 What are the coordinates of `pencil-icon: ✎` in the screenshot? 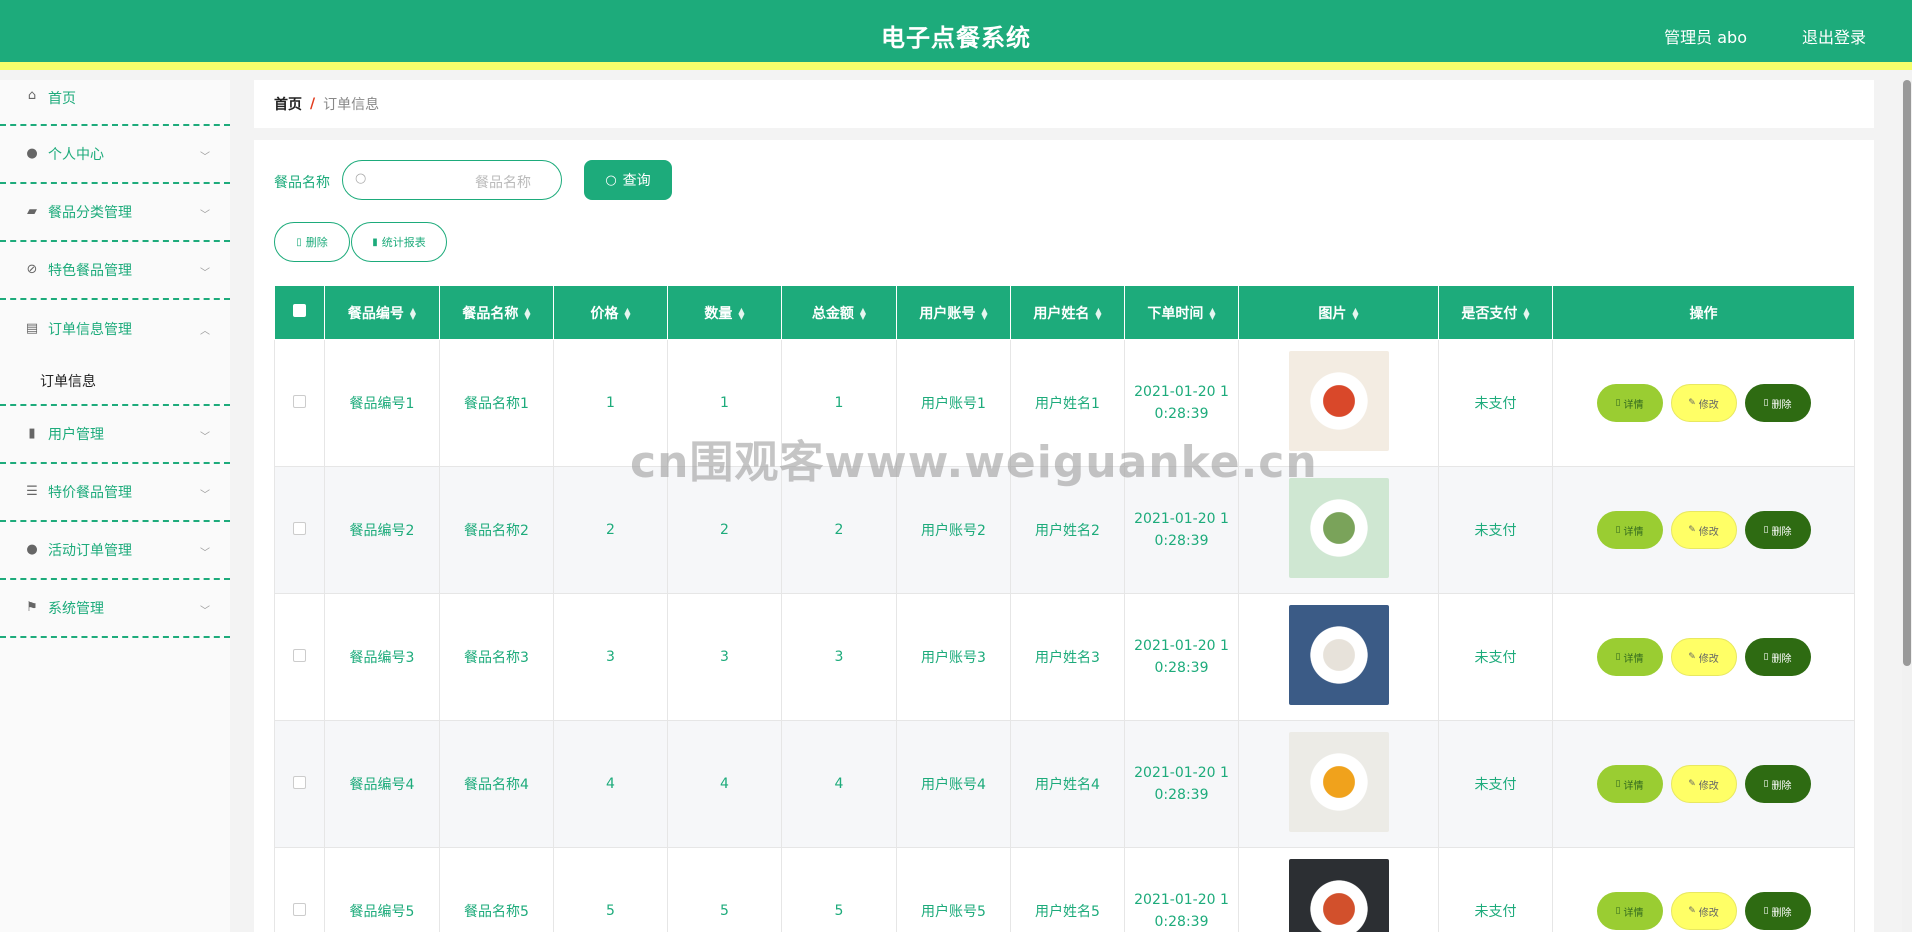 It's located at (1692, 911).